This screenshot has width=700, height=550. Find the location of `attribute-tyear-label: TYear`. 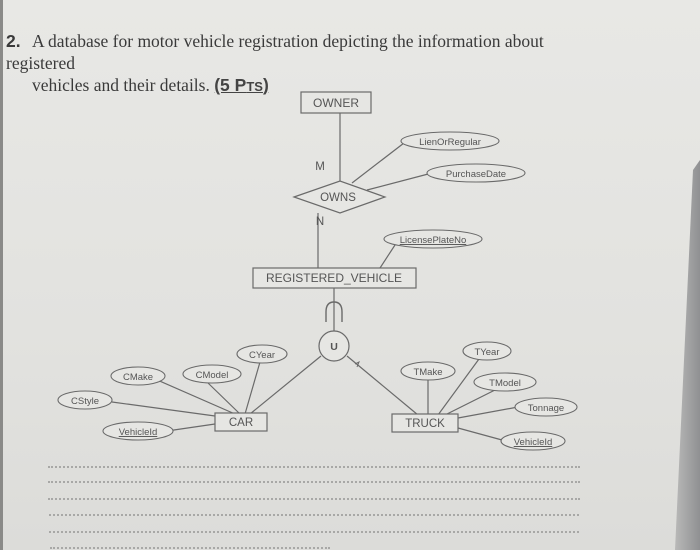

attribute-tyear-label: TYear is located at coordinates (487, 352).